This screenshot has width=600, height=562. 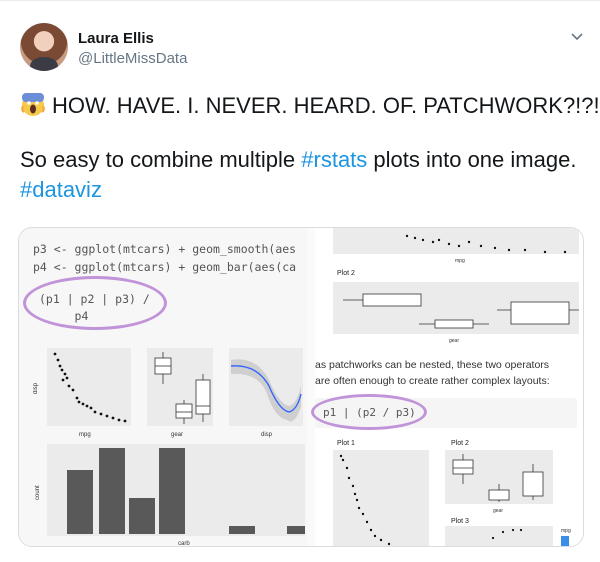 I want to click on plot-3-label: Plot 3, so click(x=460, y=521).